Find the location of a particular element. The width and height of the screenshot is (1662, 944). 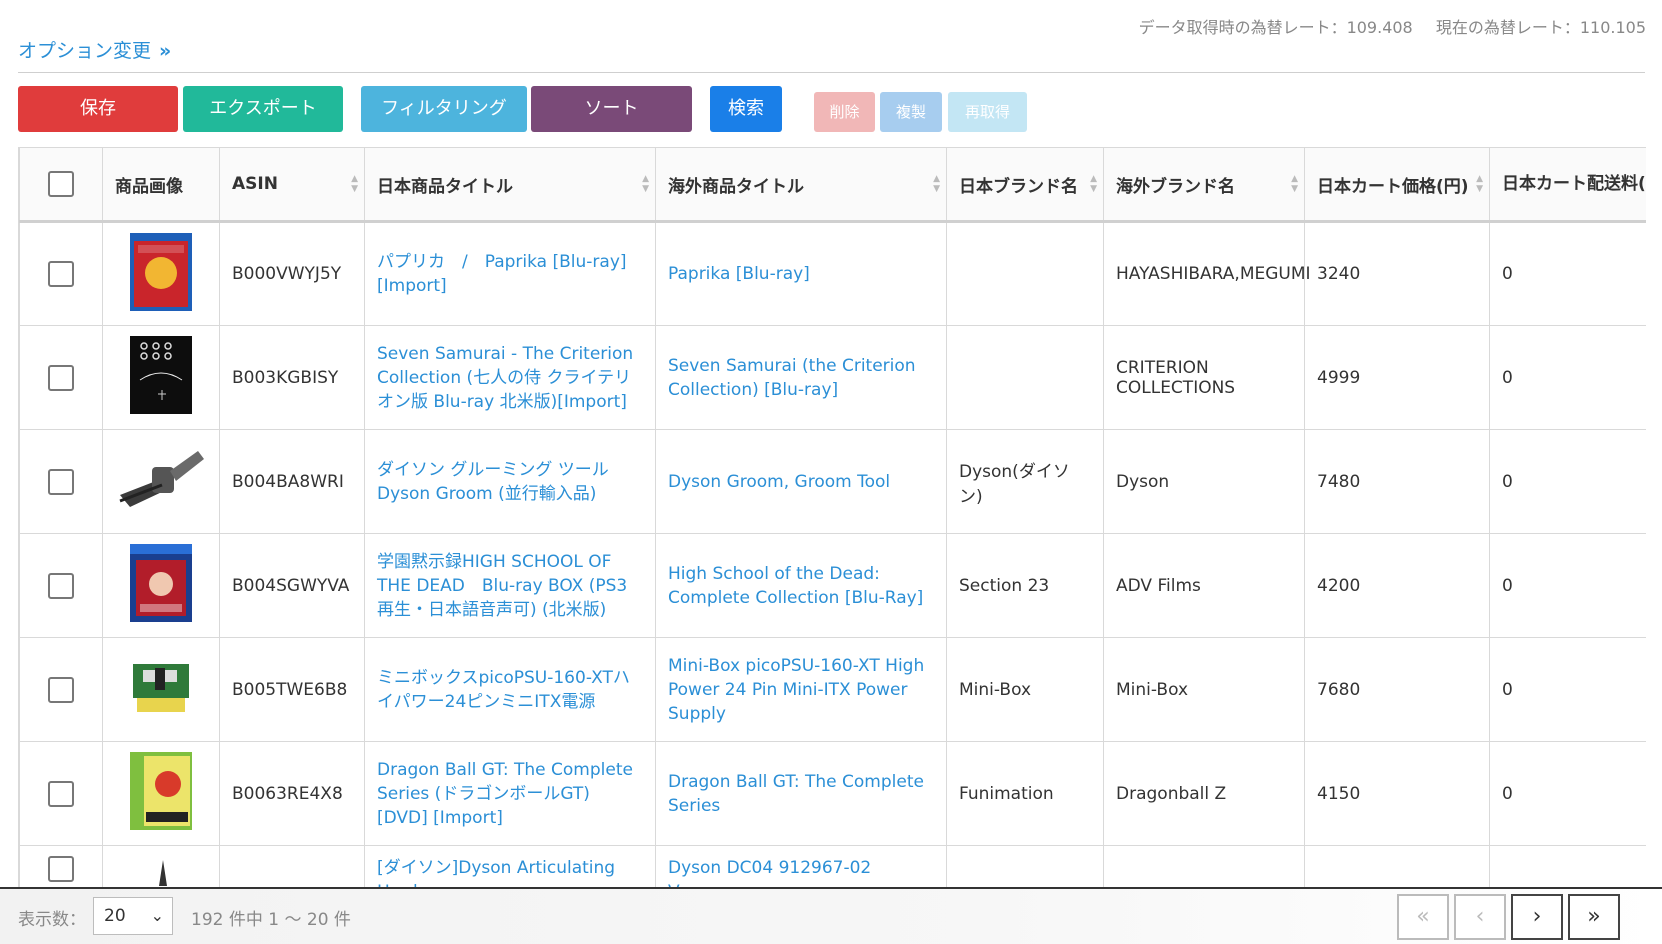

filter-button: フィルタリング is located at coordinates (444, 109).